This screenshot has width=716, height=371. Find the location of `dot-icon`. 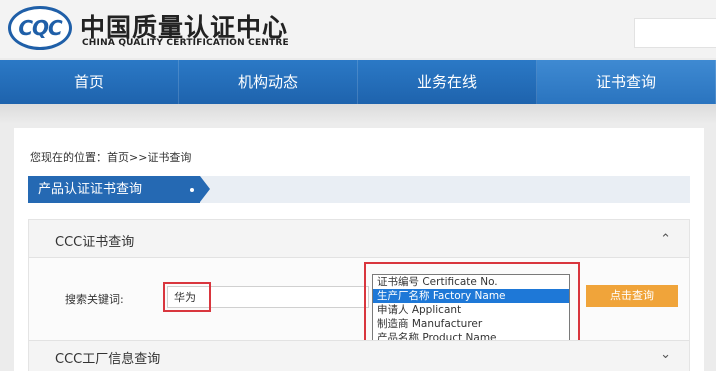

dot-icon is located at coordinates (192, 190).